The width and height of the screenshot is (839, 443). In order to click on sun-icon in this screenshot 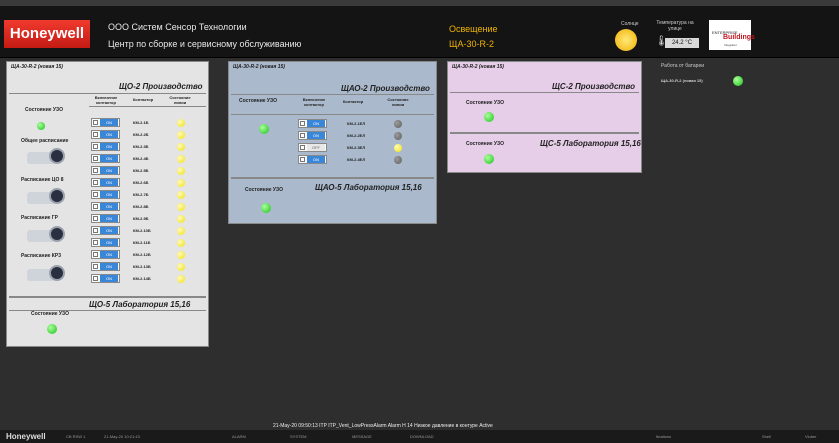, I will do `click(626, 40)`.